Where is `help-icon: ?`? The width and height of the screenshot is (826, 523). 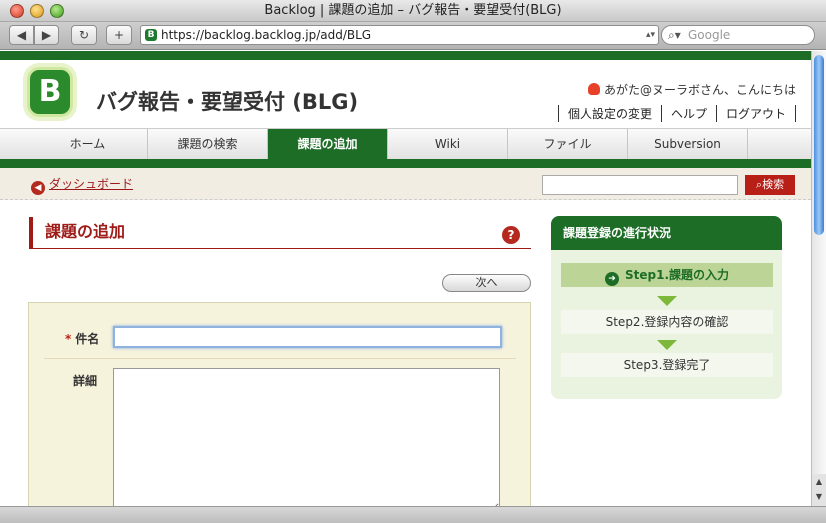 help-icon: ? is located at coordinates (511, 235).